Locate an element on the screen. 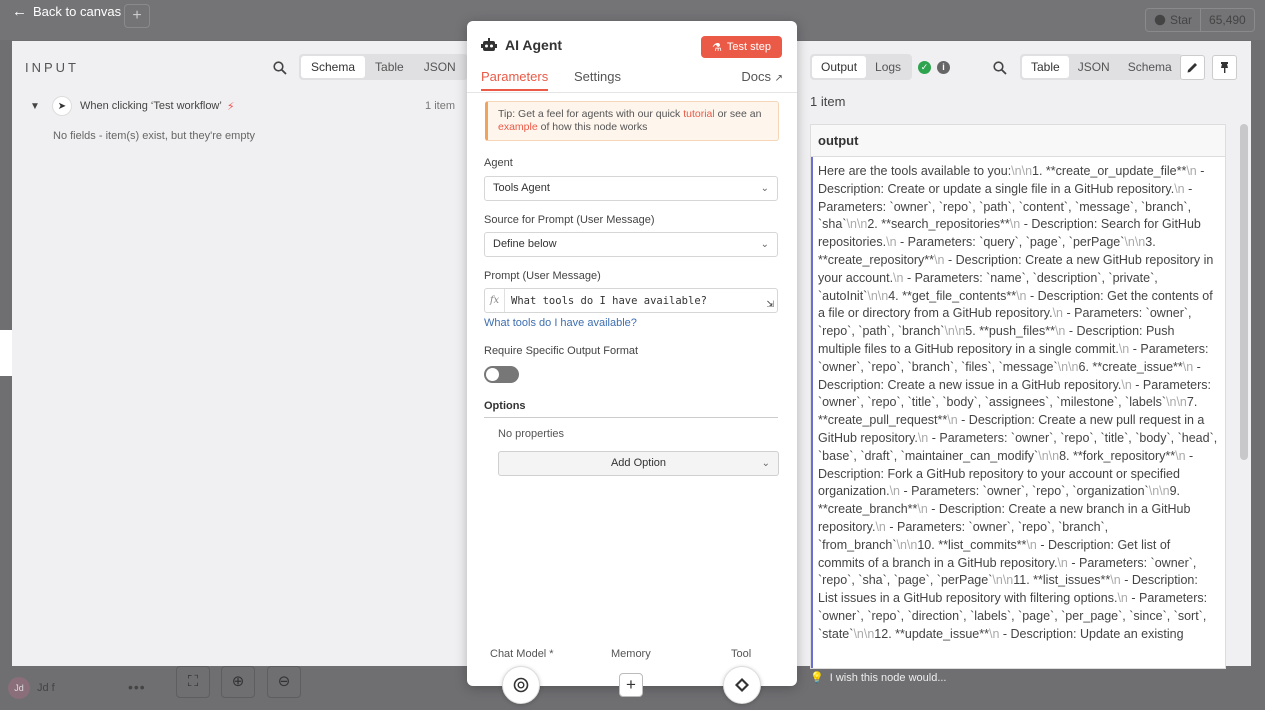 This screenshot has width=1265, height=710. example-link: example is located at coordinates (518, 127).